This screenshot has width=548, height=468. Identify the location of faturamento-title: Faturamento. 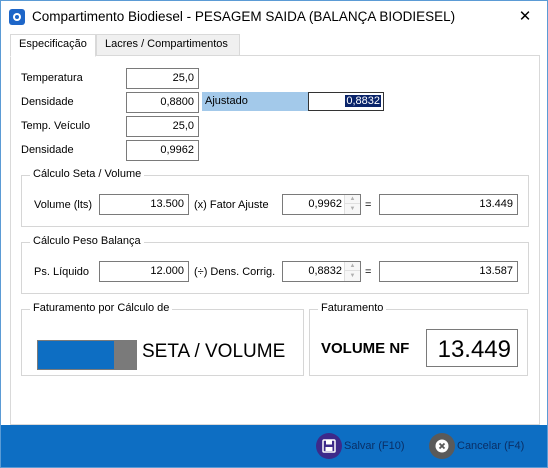
(352, 308).